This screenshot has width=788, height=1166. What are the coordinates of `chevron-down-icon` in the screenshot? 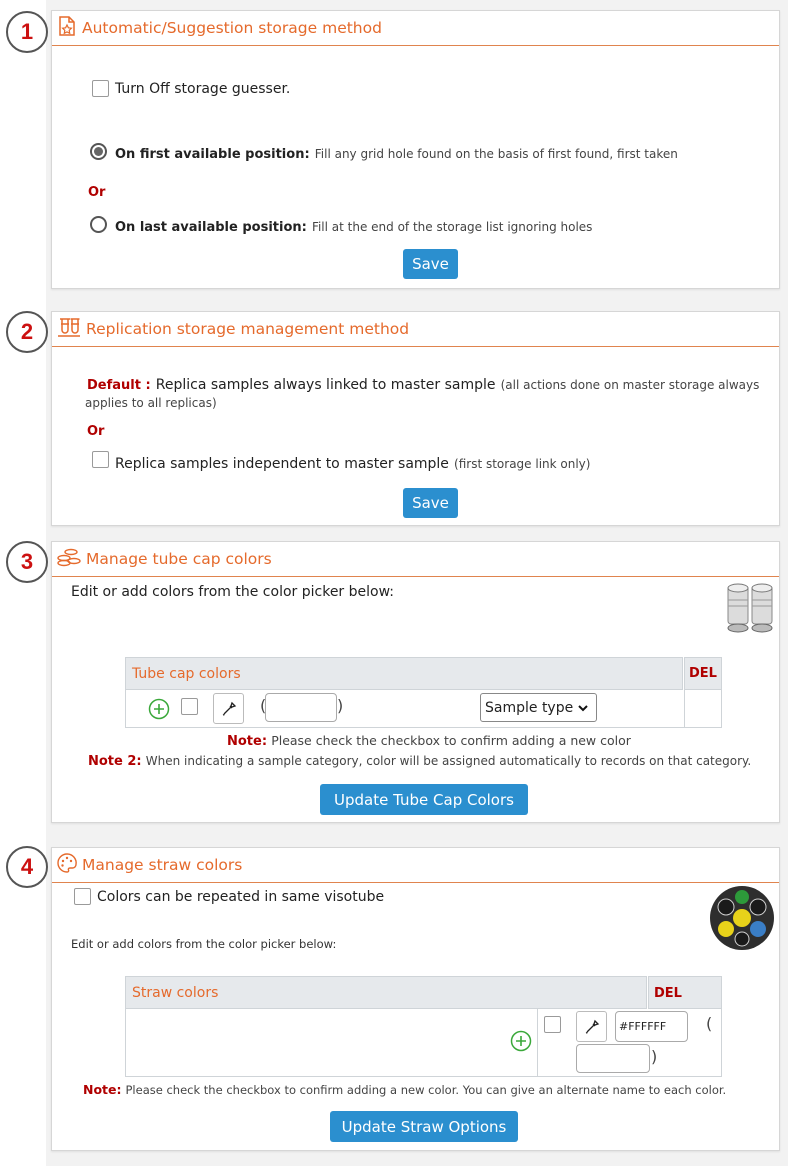 It's located at (583, 707).